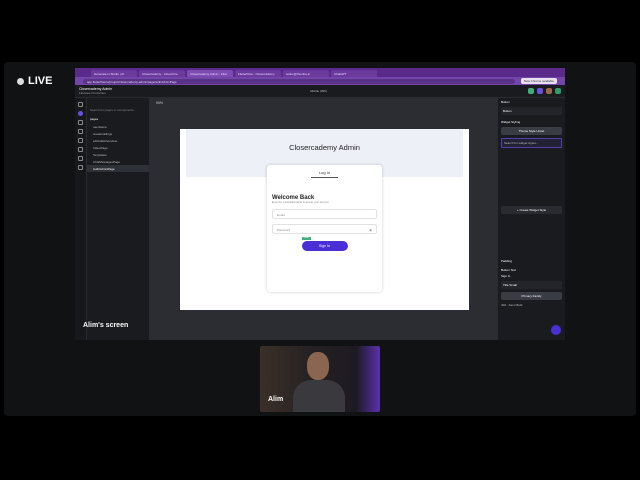 Image resolution: width=640 pixels, height=480 pixels. What do you see at coordinates (306, 238) in the screenshot?
I see `selection-badge: Button` at bounding box center [306, 238].